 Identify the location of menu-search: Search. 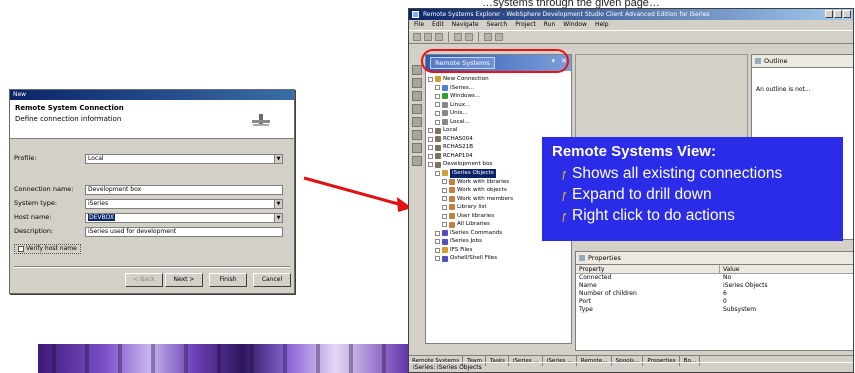
(497, 25).